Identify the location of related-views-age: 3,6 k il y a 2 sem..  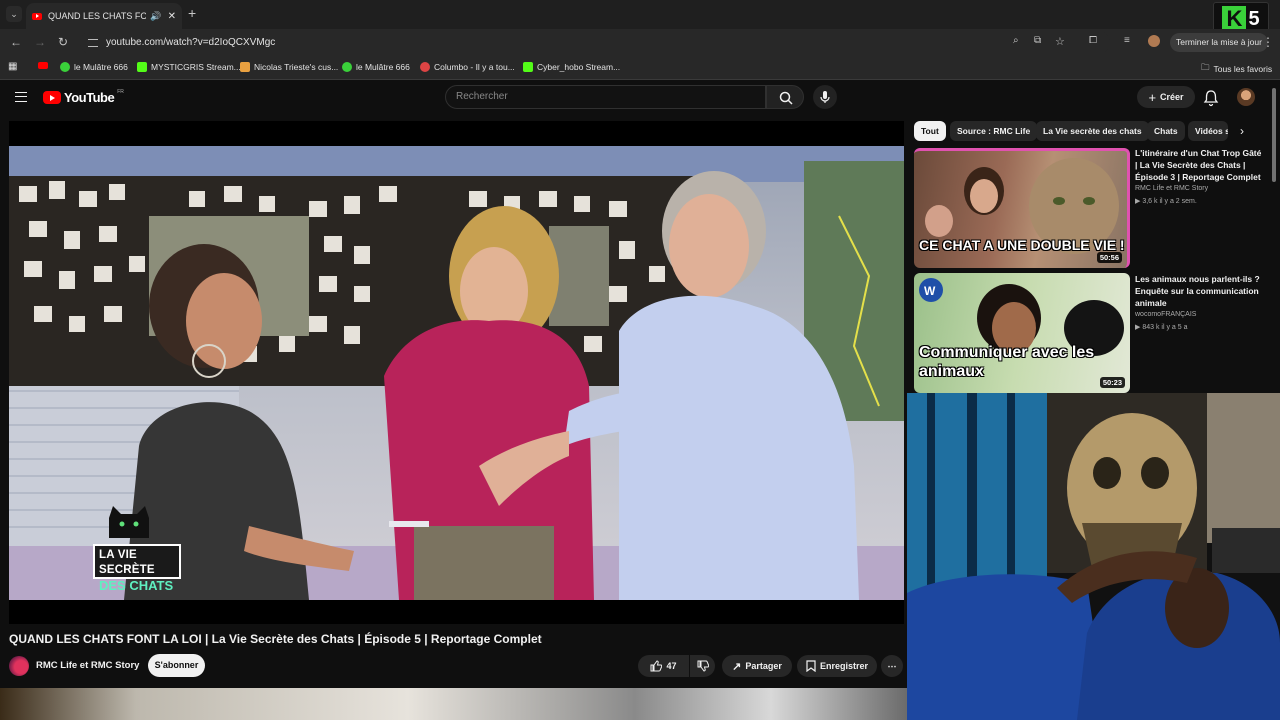
(1169, 201).